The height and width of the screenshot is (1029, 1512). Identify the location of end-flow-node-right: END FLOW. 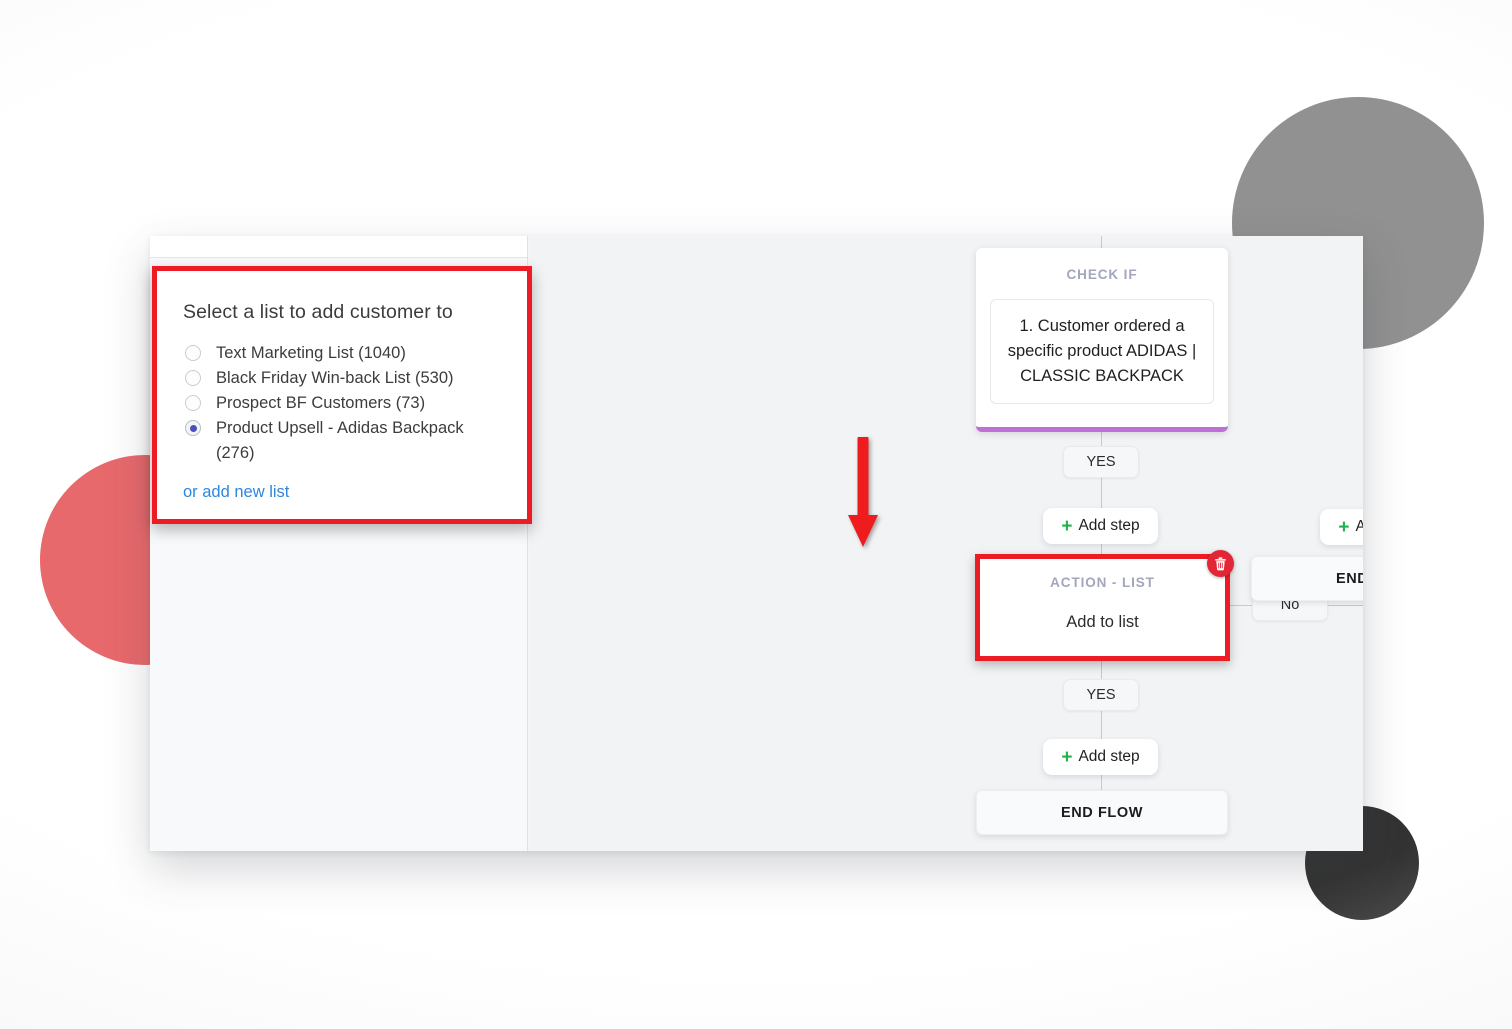
(1307, 578).